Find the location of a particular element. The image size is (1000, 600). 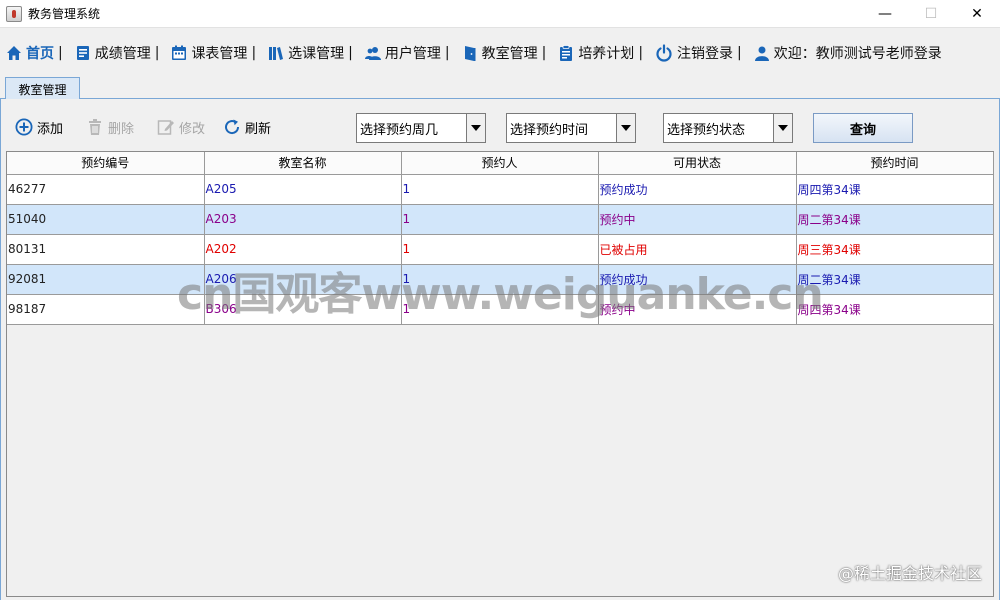

time-select-value: 选择预约时间 is located at coordinates (549, 130).